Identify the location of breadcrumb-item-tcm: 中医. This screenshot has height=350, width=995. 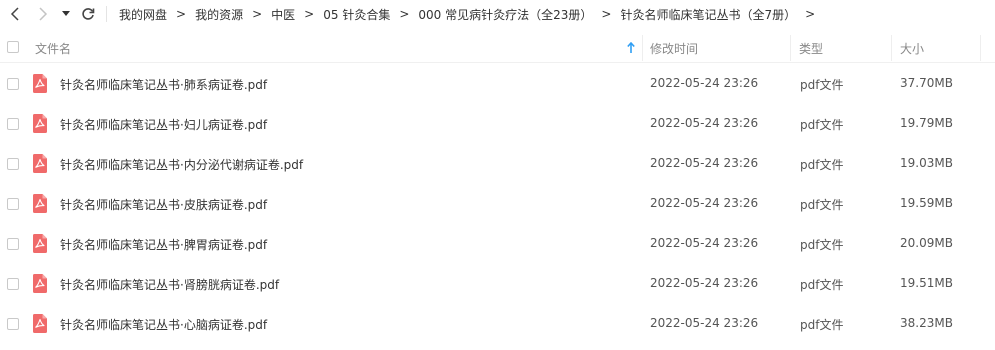
(283, 14).